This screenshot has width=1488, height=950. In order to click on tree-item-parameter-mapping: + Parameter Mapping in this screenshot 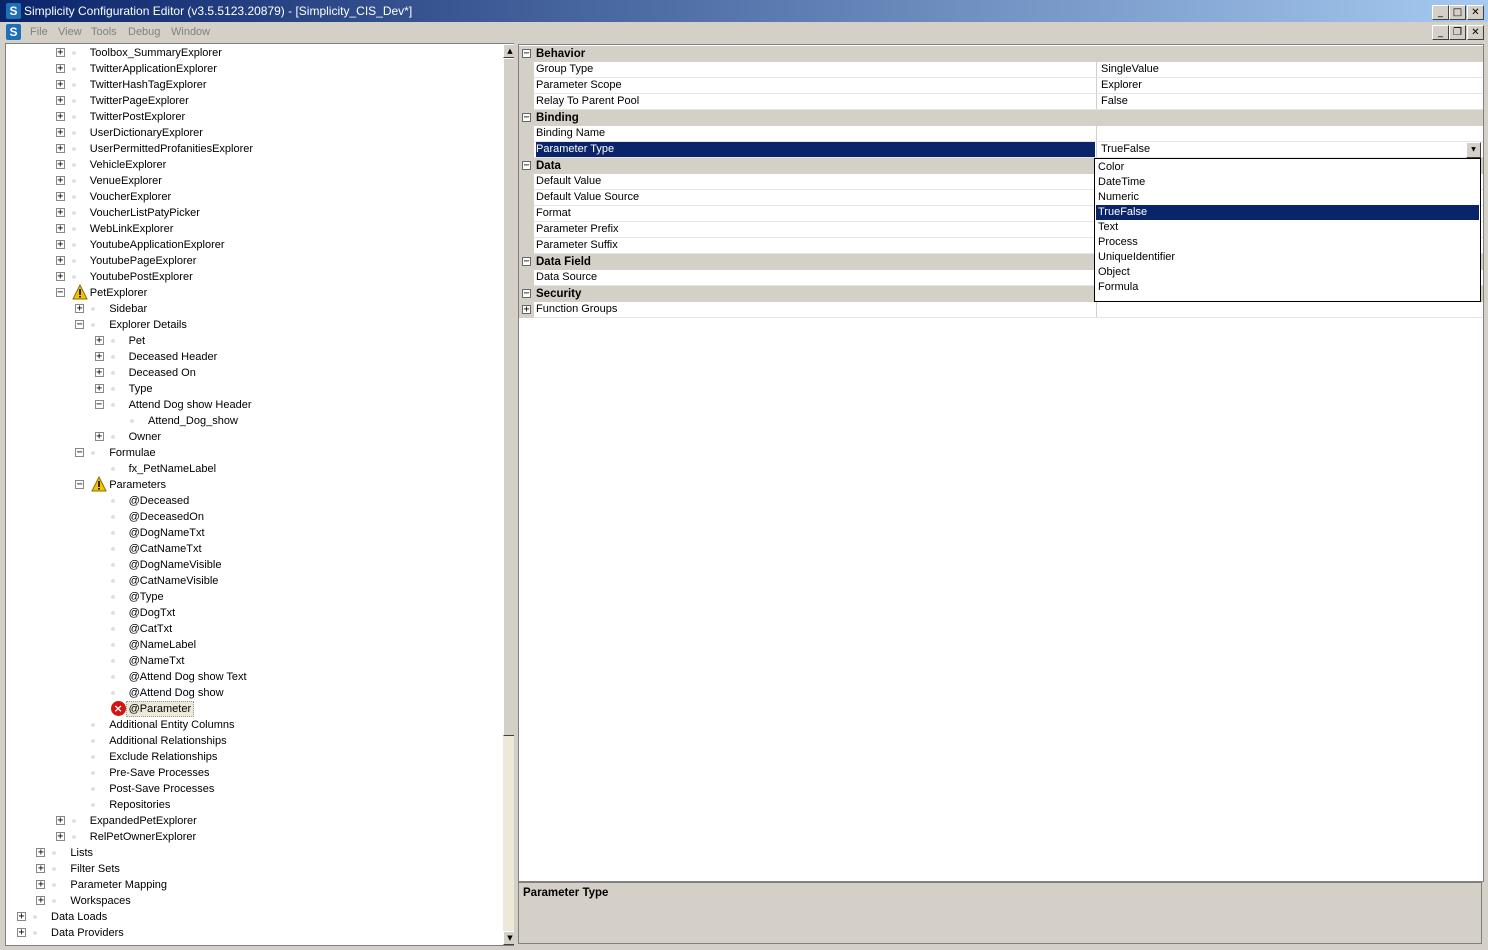, I will do `click(260, 885)`.